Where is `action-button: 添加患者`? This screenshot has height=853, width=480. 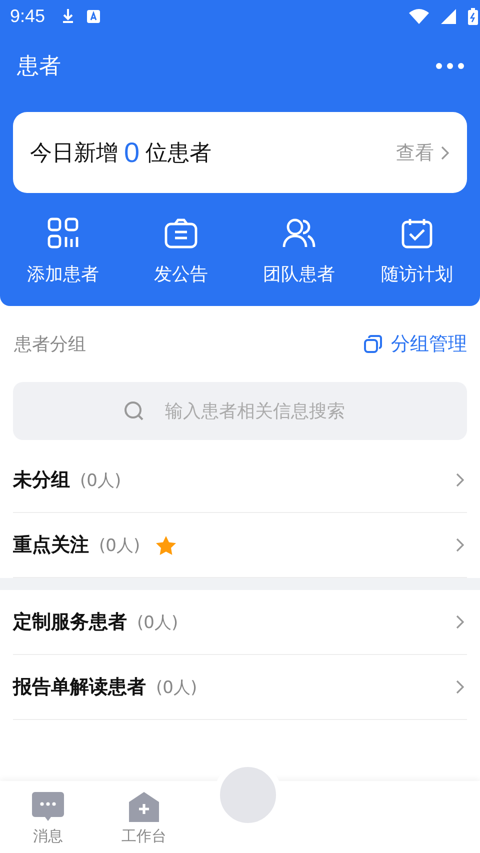
action-button: 添加患者 is located at coordinates (63, 251).